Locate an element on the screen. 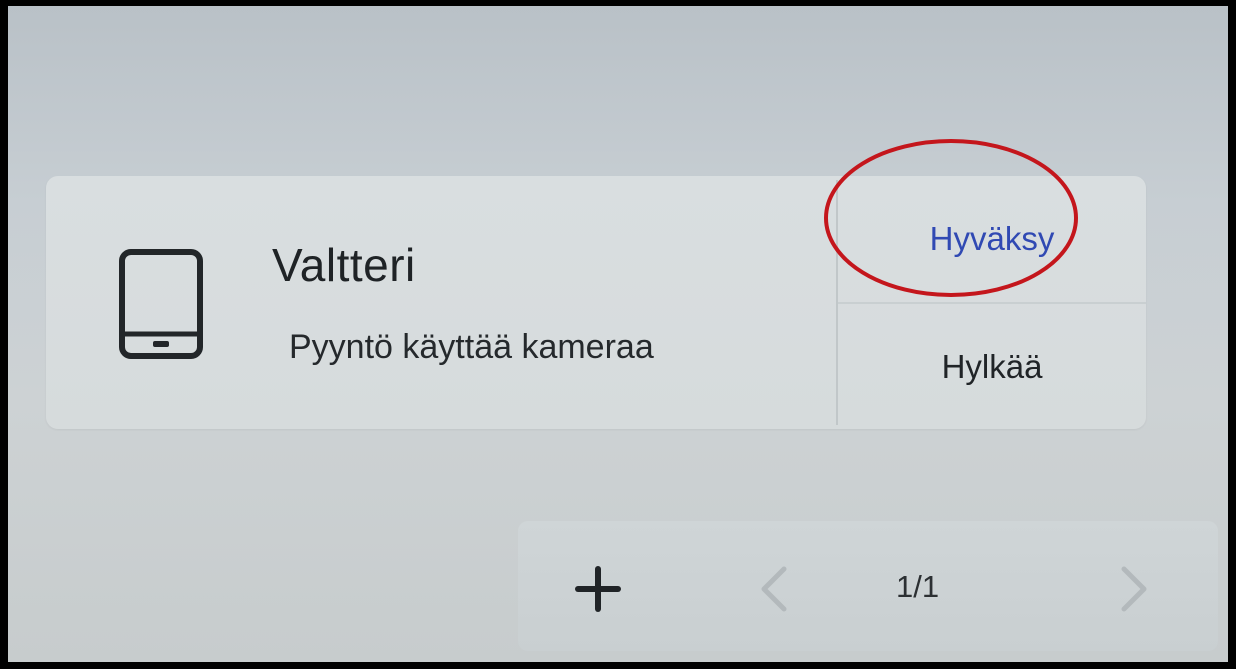  plus-icon is located at coordinates (598, 589).